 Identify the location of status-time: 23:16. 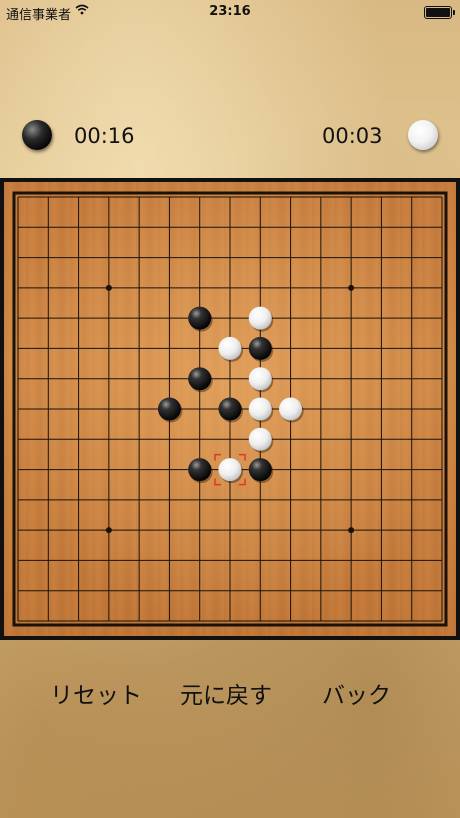
(230, 11).